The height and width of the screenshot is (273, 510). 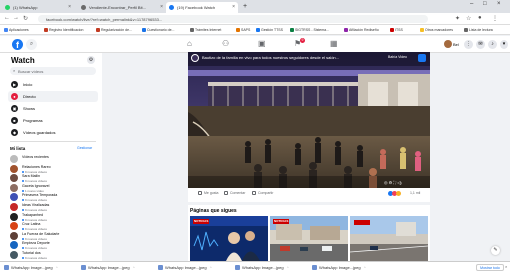 I want to click on like-button: Me gusta, so click(x=208, y=193).